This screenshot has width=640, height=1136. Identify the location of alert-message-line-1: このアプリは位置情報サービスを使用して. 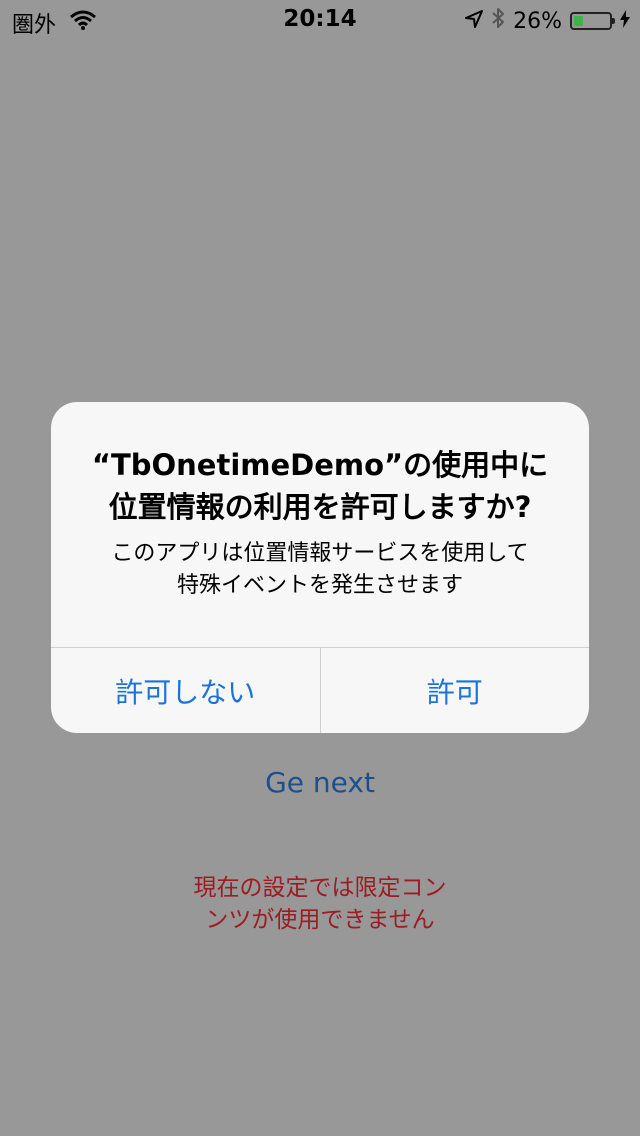
(320, 553).